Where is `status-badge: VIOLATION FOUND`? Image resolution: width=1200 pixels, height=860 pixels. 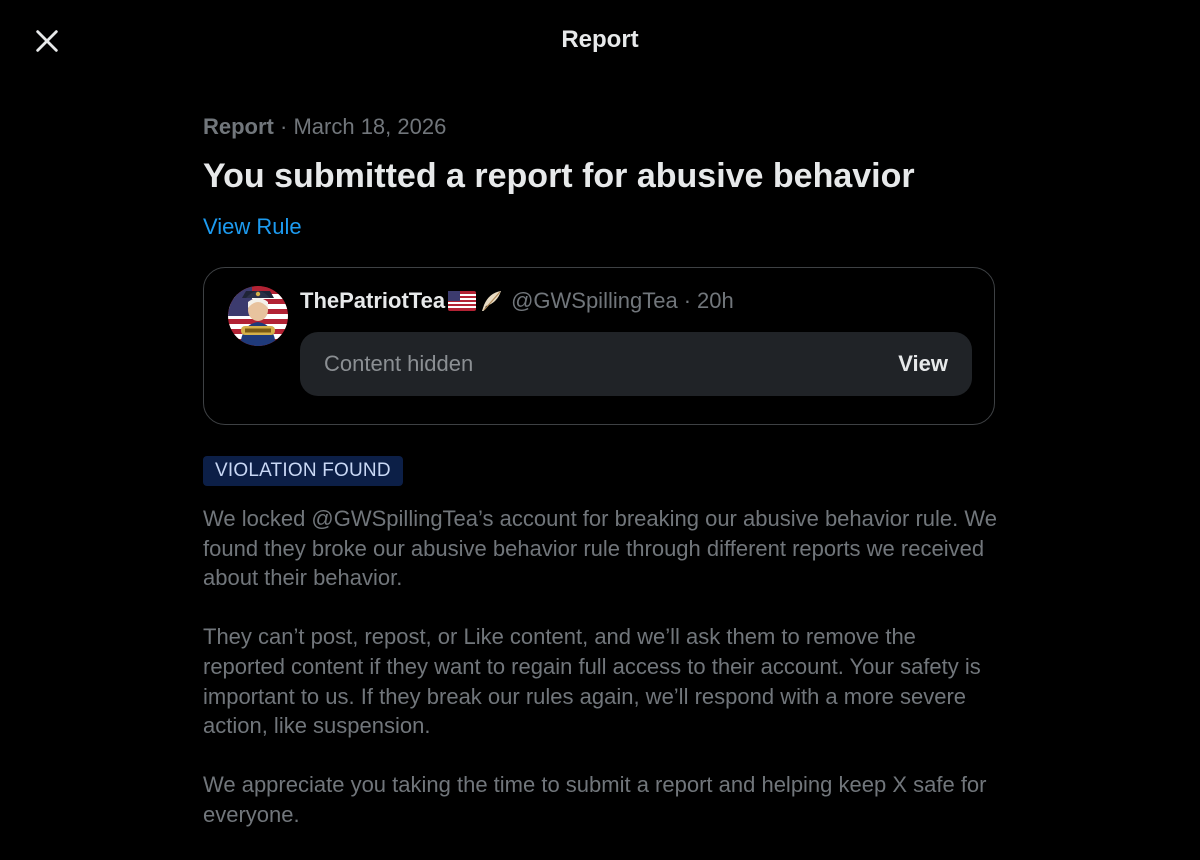
status-badge: VIOLATION FOUND is located at coordinates (303, 471).